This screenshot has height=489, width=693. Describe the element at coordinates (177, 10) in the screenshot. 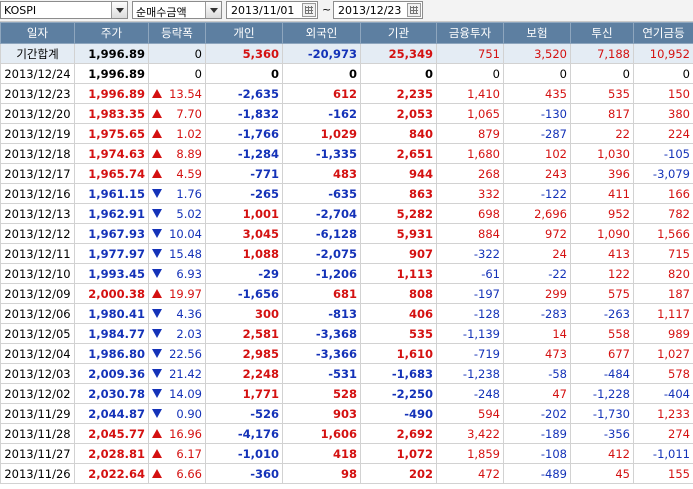

I see `metric-select: 순매수금액` at that location.